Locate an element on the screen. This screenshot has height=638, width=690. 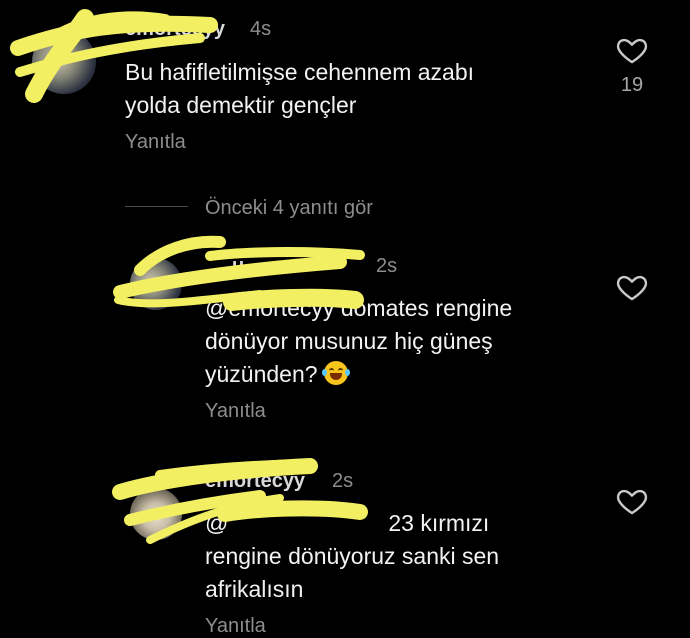
reply-text-segment: yüzünden? is located at coordinates (261, 374).